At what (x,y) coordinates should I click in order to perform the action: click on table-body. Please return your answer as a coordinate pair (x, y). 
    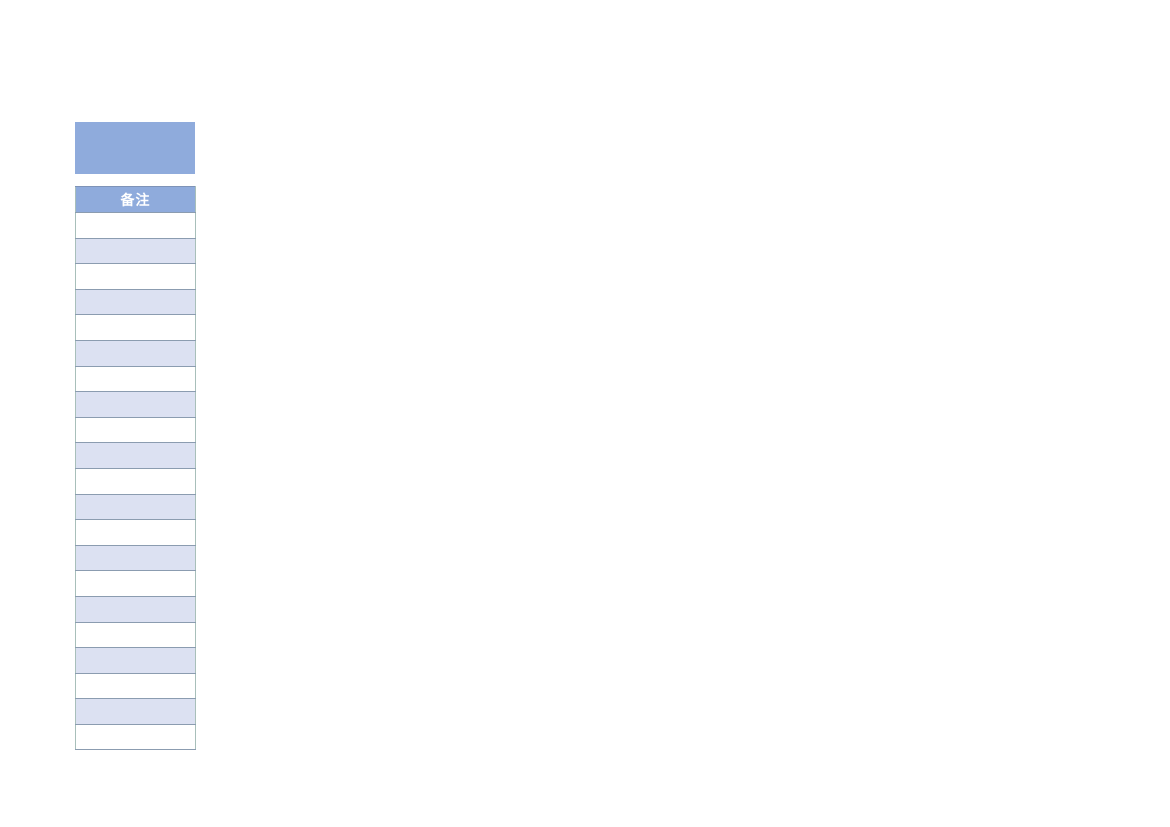
    Looking at the image, I should click on (135, 481).